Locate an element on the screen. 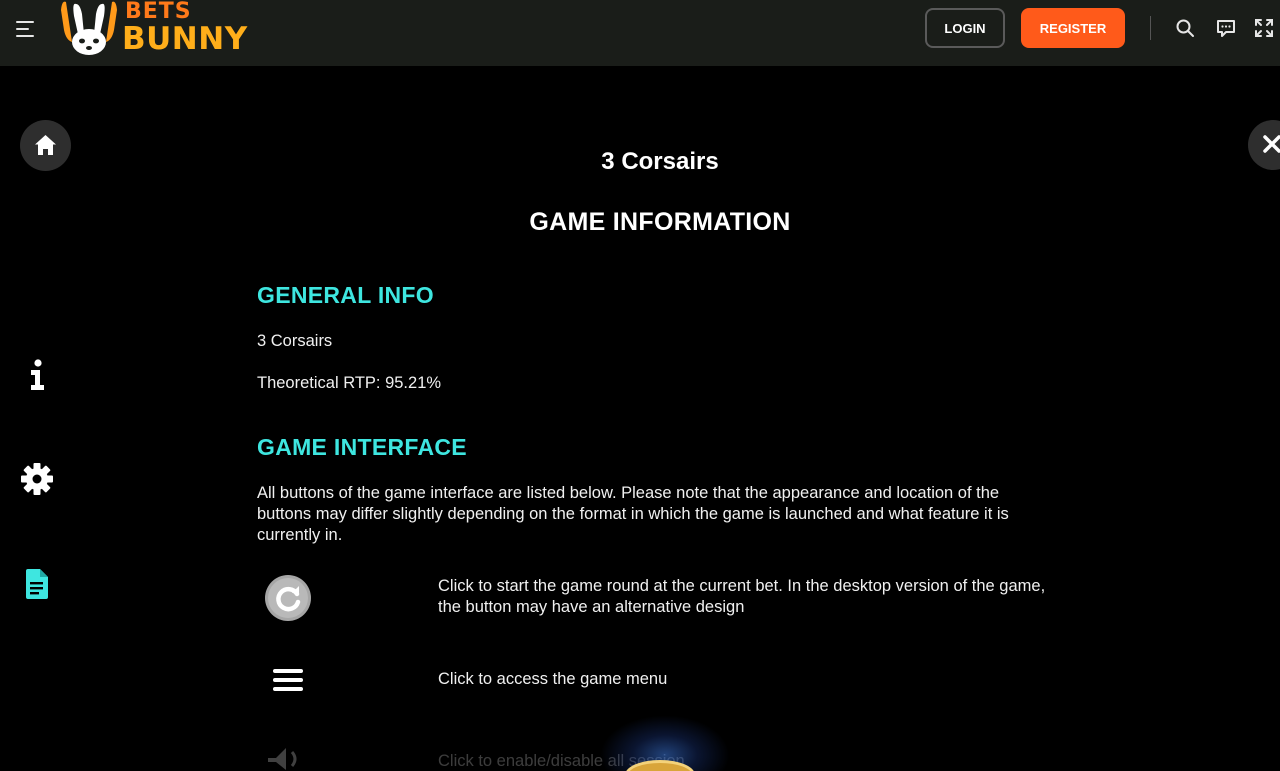  chat-icon is located at coordinates (1226, 28).